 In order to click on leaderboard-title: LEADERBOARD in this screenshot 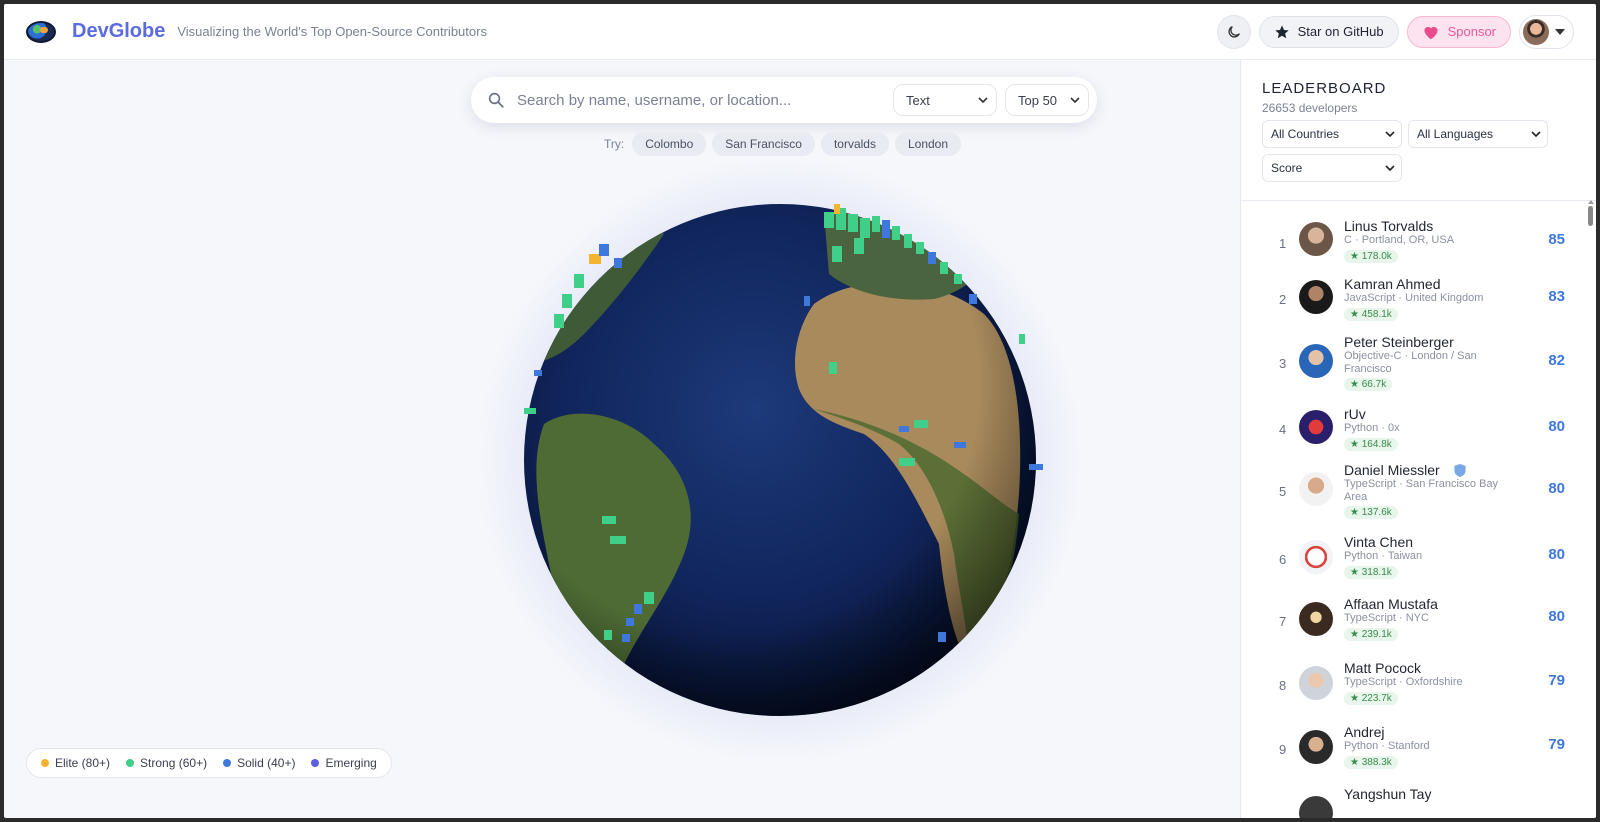, I will do `click(1324, 88)`.